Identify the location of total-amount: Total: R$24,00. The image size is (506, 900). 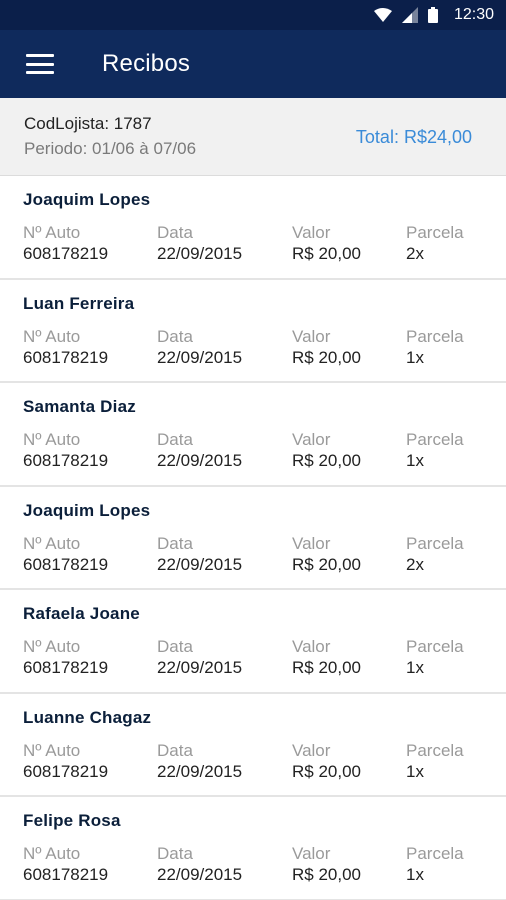
(413, 137).